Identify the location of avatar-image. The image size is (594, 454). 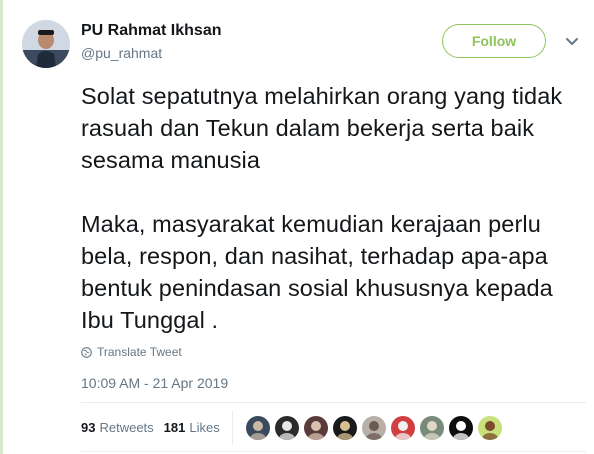
(46, 44).